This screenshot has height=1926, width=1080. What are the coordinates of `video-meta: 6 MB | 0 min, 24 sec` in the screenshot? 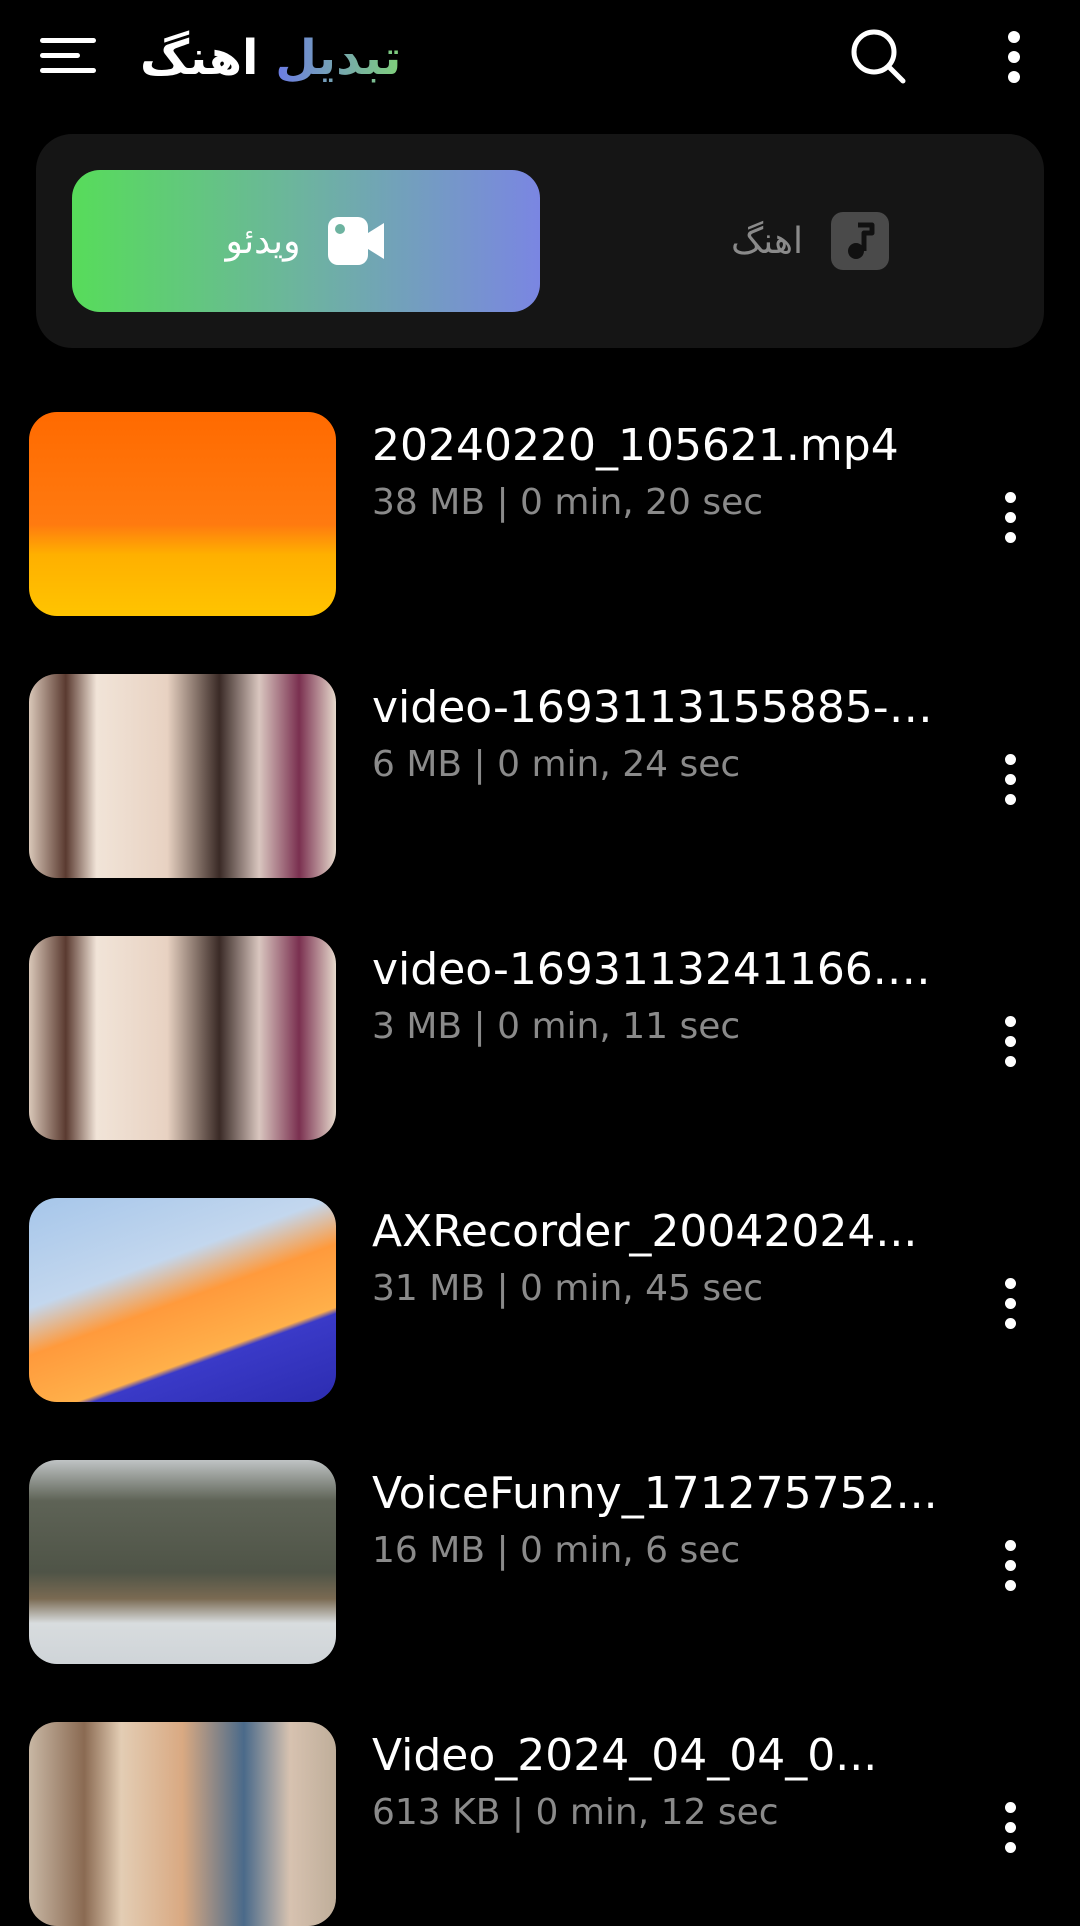 It's located at (556, 764).